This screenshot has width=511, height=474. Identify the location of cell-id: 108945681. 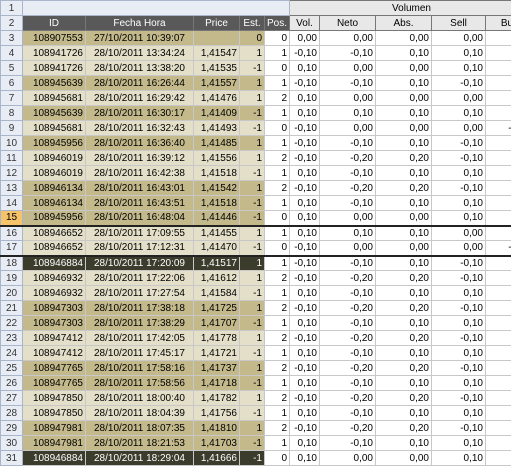
(54, 128).